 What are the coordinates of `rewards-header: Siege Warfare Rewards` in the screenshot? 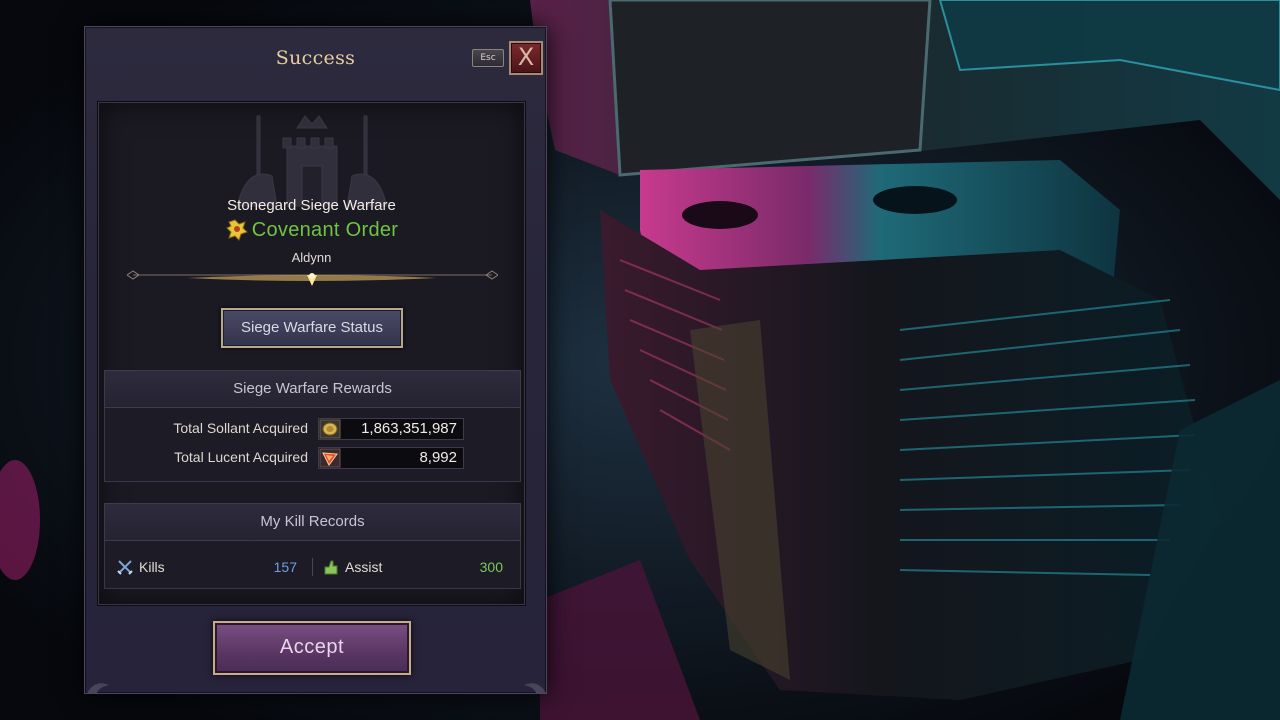 It's located at (312, 389).